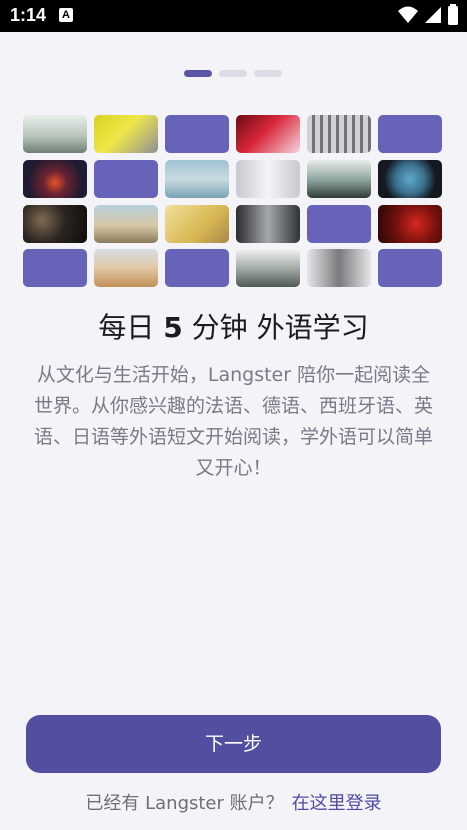 This screenshot has width=467, height=830. I want to click on person-portrait-photo, so click(339, 268).